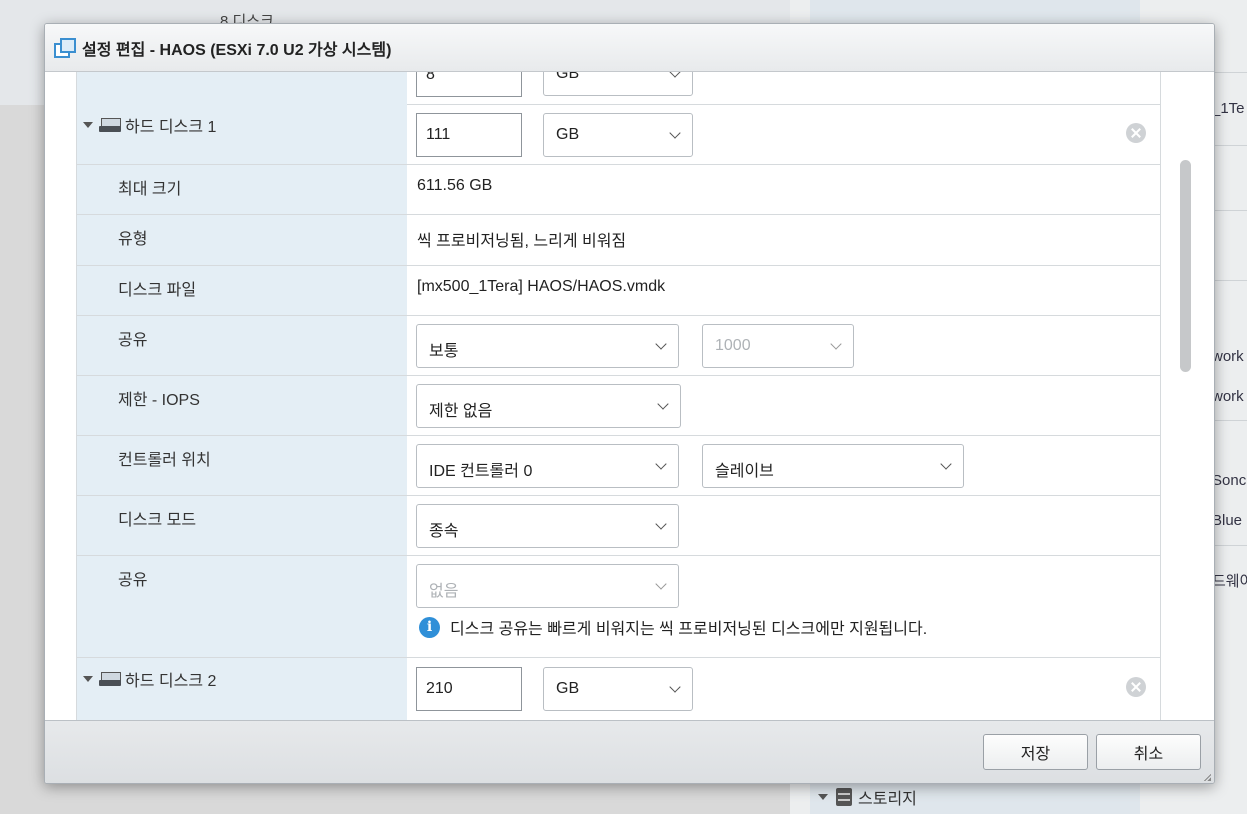 The image size is (1247, 814). What do you see at coordinates (629, 48) in the screenshot?
I see `dialog-titlebar: 설정 편집 - HAOS (ESXi 7.0 U2 가상 시스템)` at bounding box center [629, 48].